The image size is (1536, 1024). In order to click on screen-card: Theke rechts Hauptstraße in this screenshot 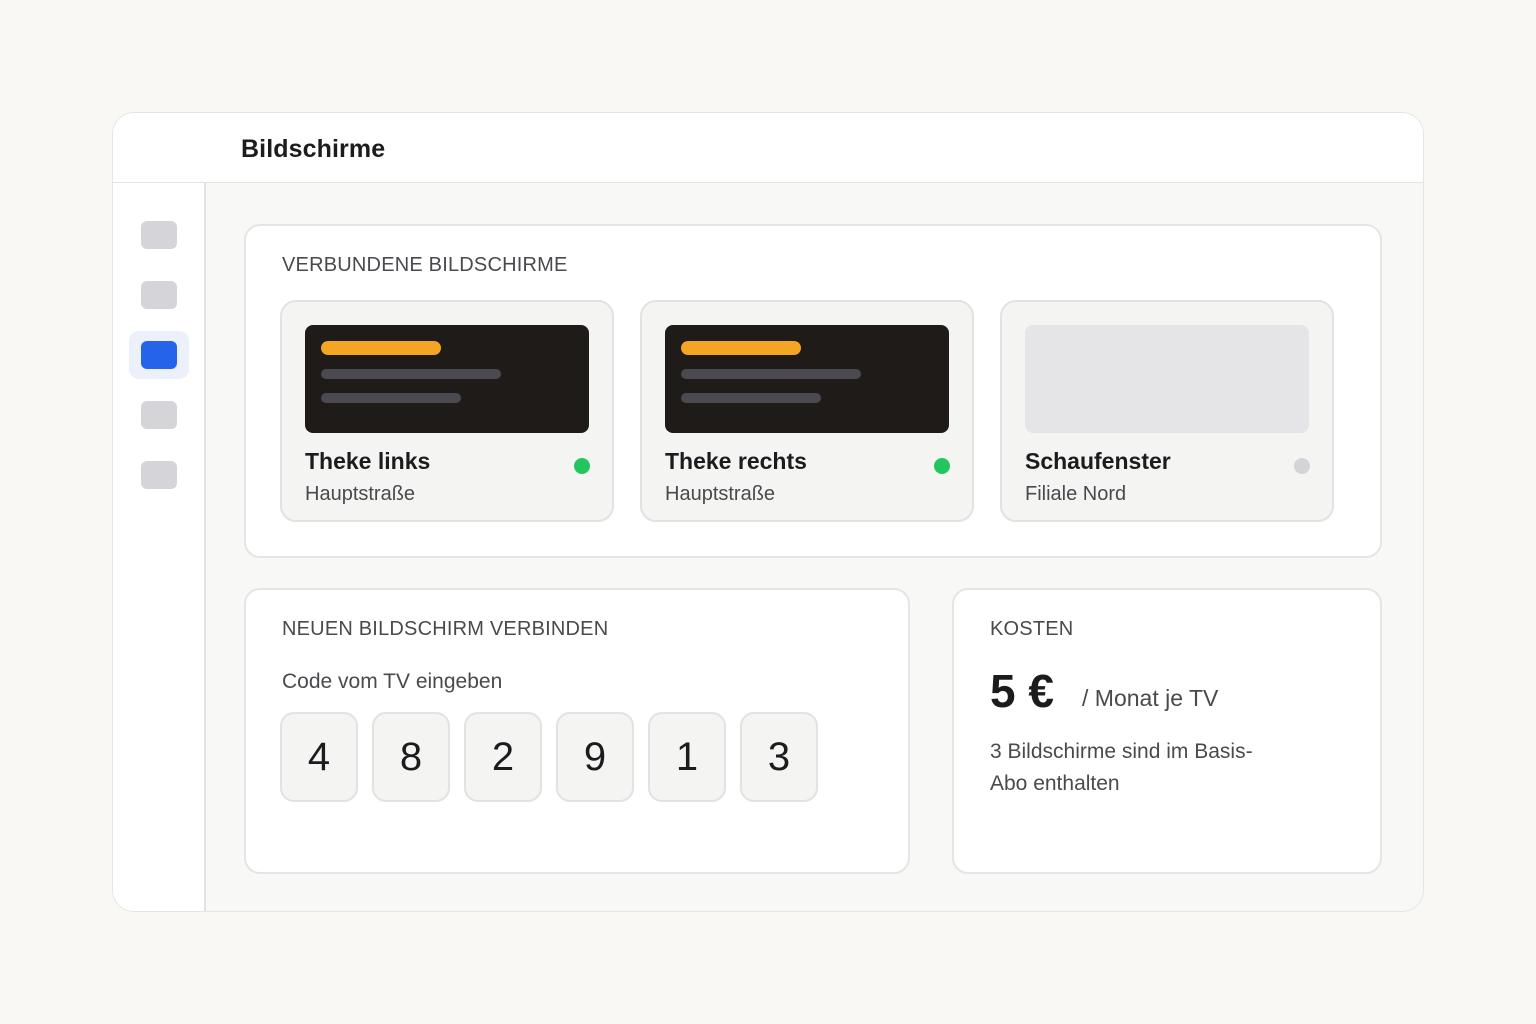, I will do `click(807, 411)`.